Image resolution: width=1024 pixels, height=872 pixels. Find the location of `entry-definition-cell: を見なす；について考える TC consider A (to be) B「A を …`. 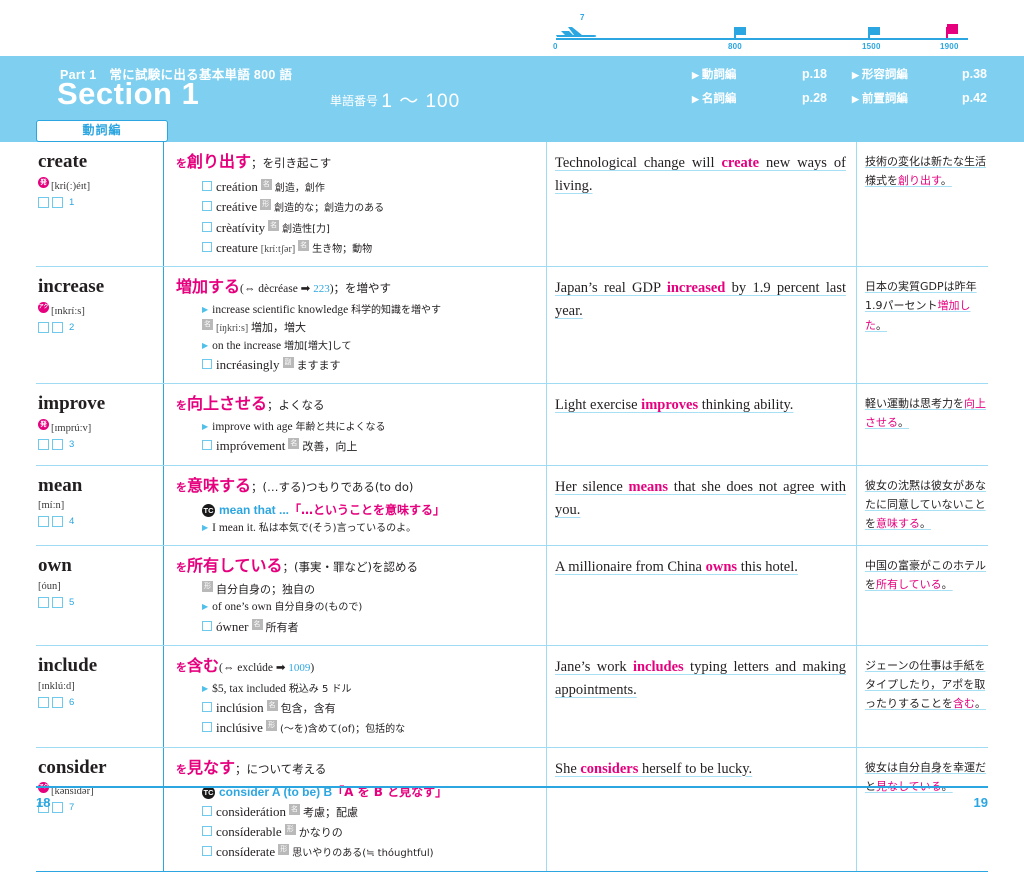

entry-definition-cell: を見なす；について考える TC consider A (to be) B「A を … is located at coordinates (355, 809).